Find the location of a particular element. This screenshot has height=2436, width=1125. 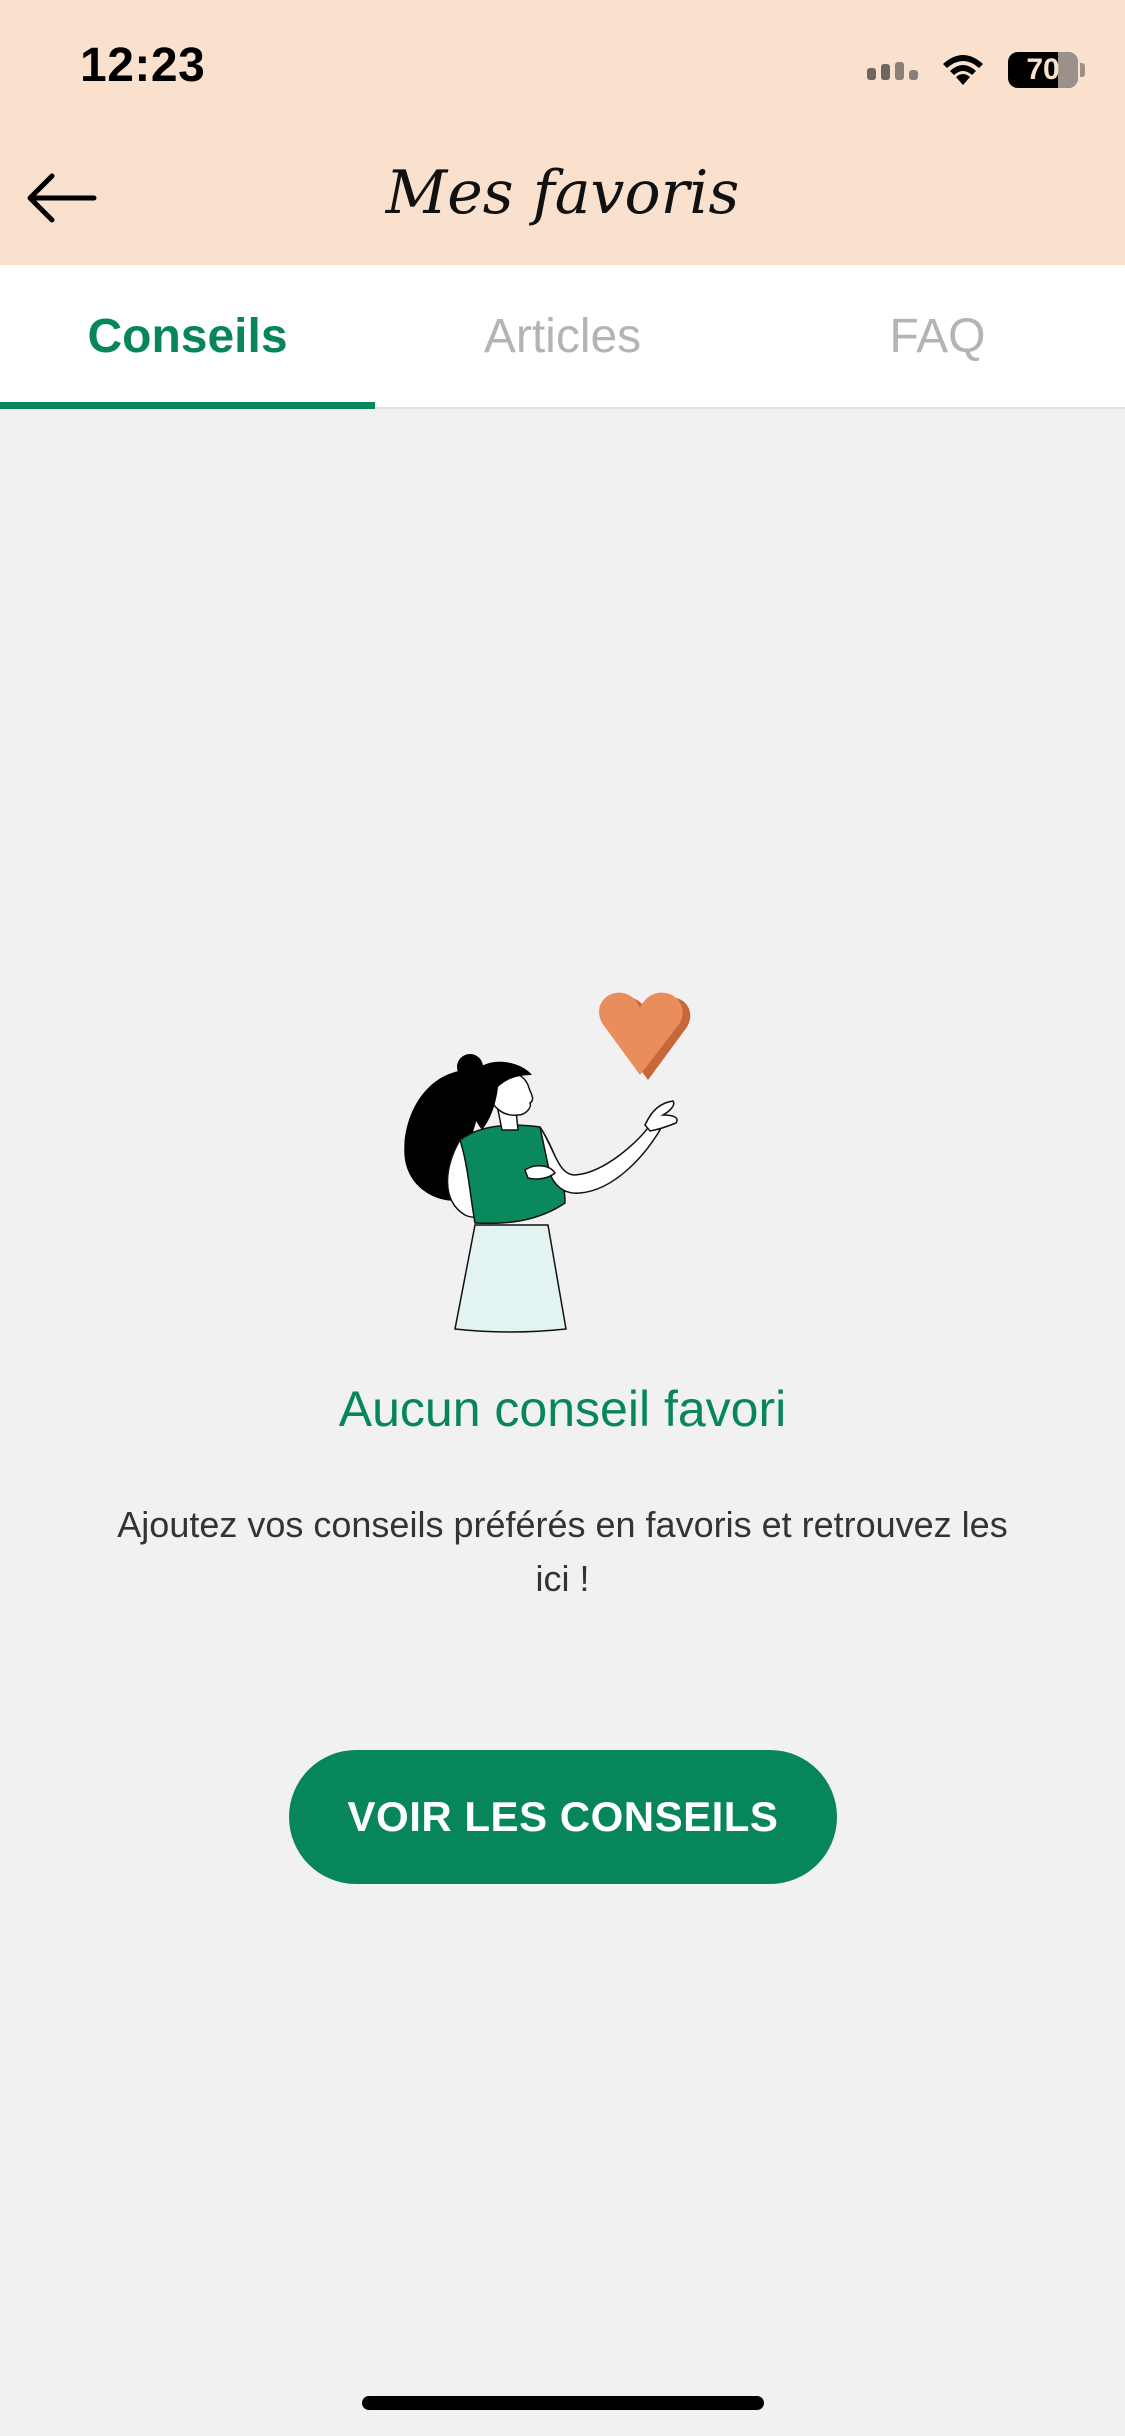

tab-label: Articles is located at coordinates (562, 336).